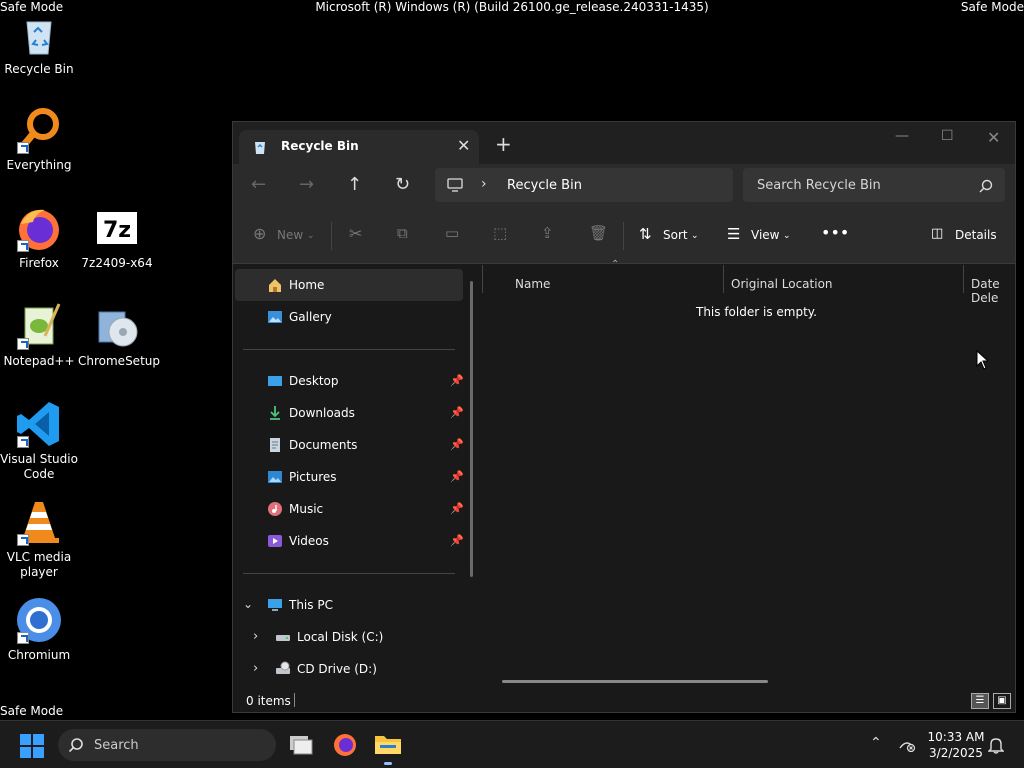 Image resolution: width=1024 pixels, height=768 pixels. Describe the element at coordinates (956, 737) in the screenshot. I see `clock-time: 10:33 AM` at that location.